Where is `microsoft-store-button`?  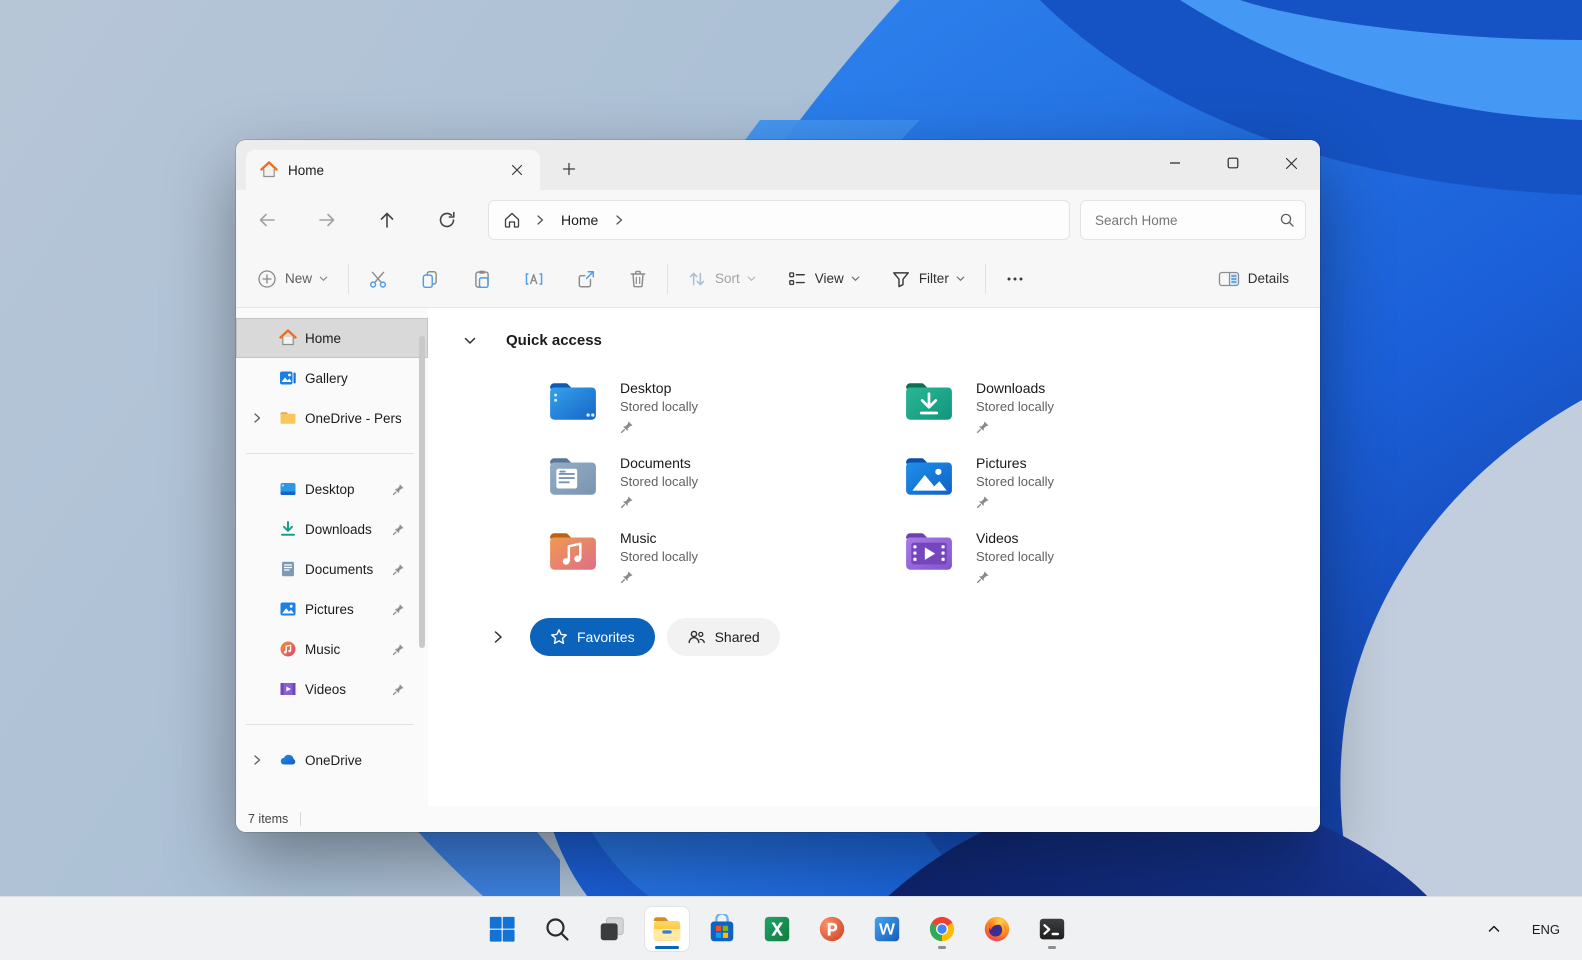 microsoft-store-button is located at coordinates (722, 929).